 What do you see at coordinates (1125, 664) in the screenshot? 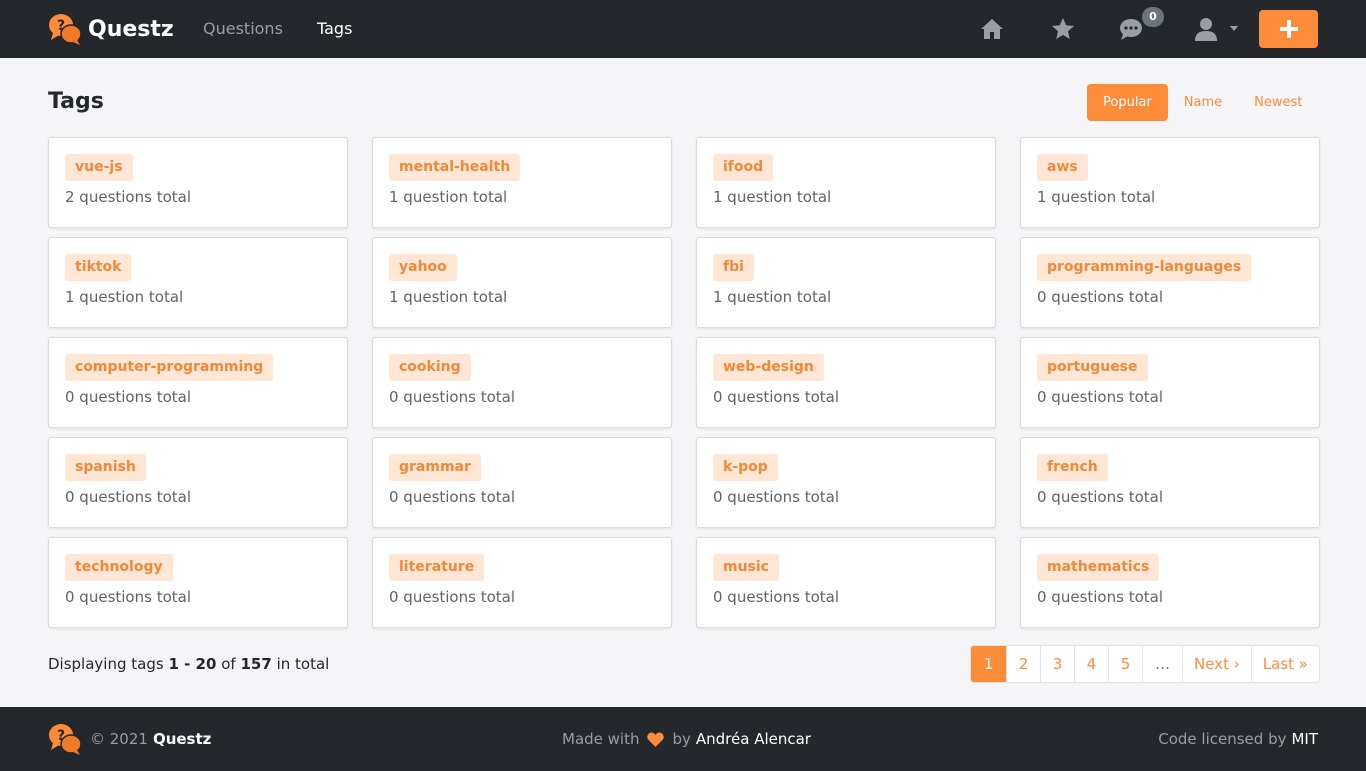
I see `page-5-link: 5` at bounding box center [1125, 664].